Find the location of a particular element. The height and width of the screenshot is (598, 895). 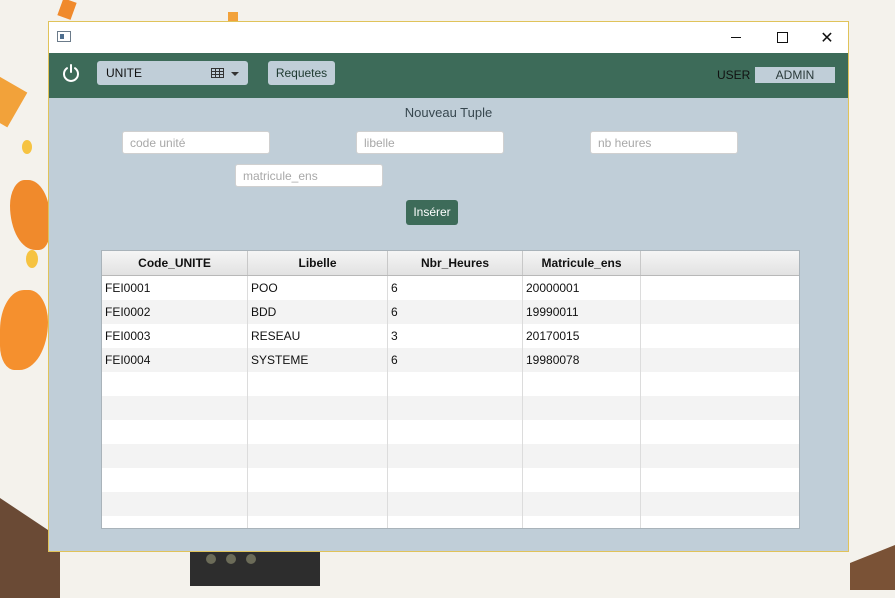

column-header: Code_UNITE is located at coordinates (175, 263).